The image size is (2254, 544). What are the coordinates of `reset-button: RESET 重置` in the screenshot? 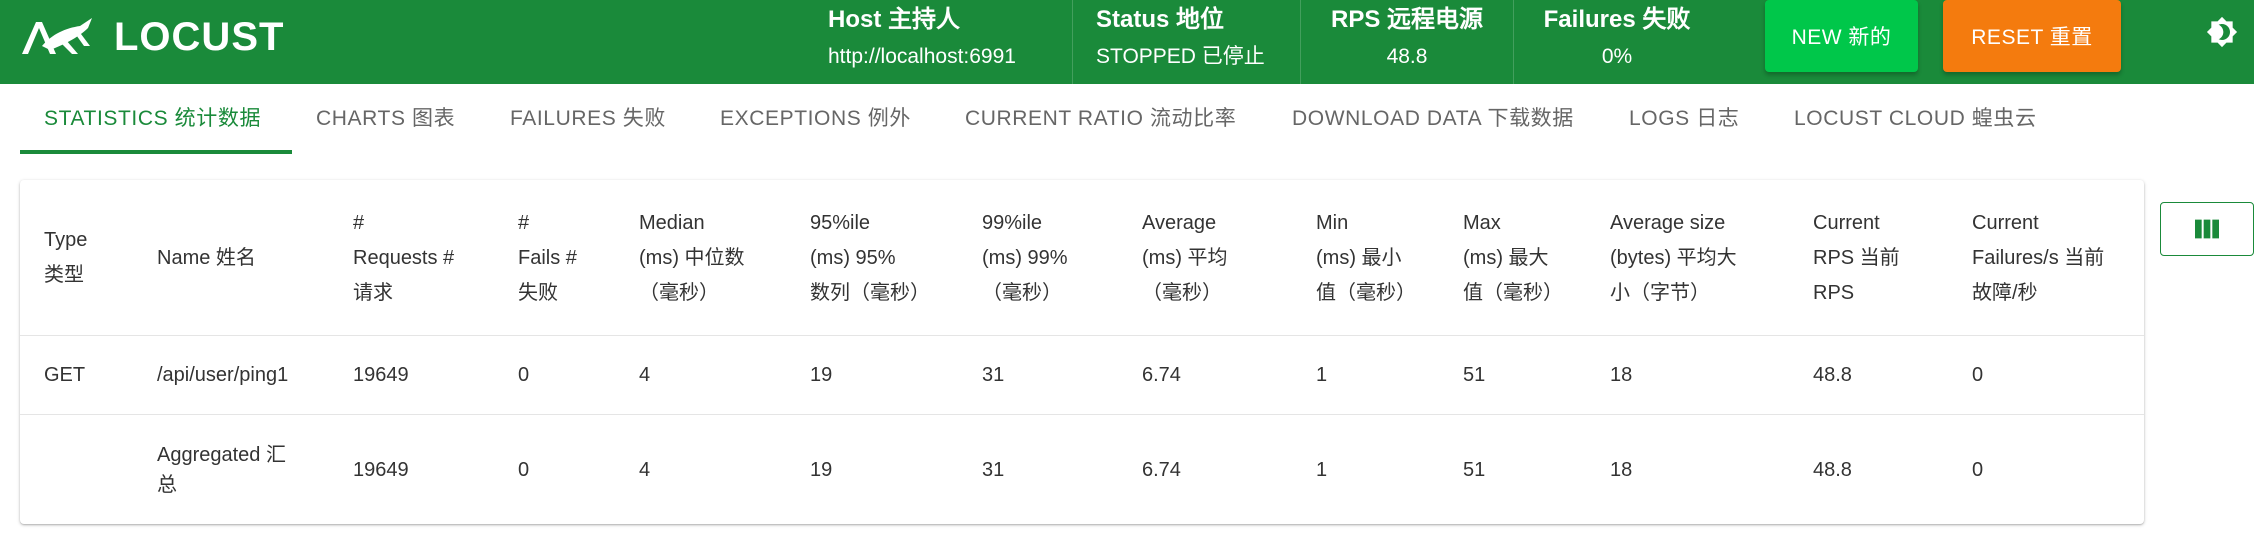 It's located at (2032, 36).